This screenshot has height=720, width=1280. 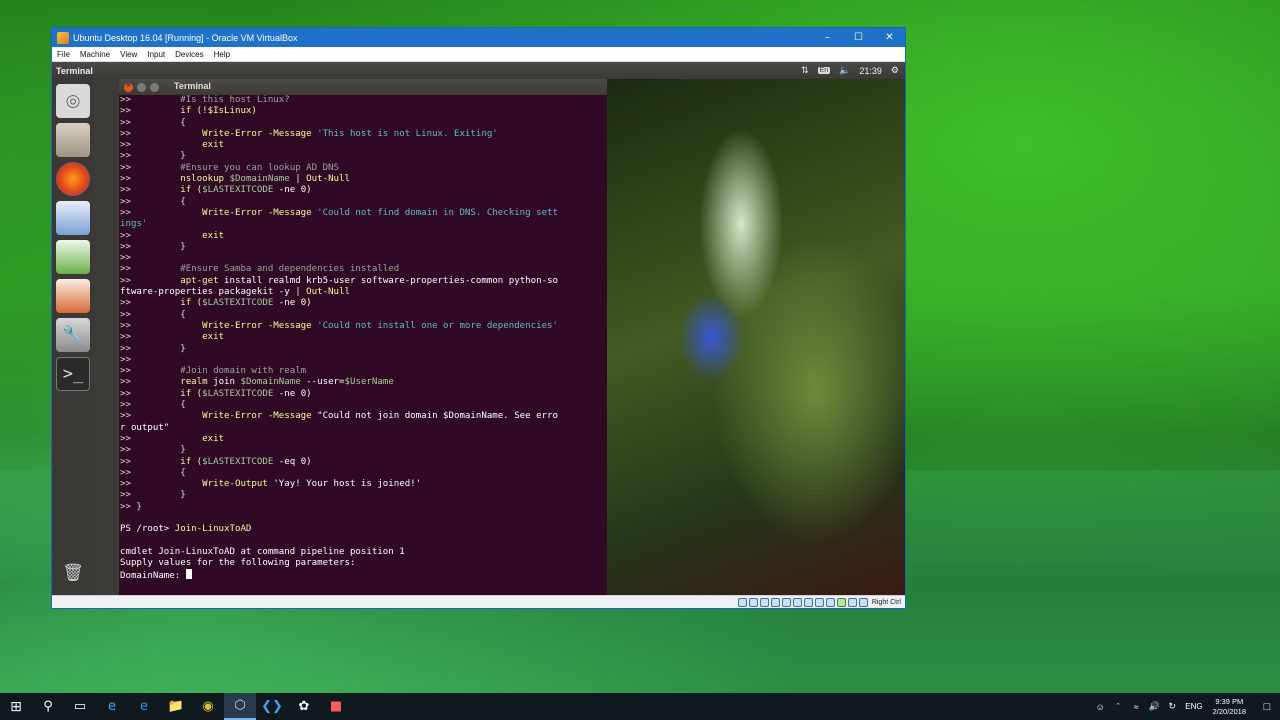 I want to click on file-explorer-icon: 📁, so click(x=176, y=706).